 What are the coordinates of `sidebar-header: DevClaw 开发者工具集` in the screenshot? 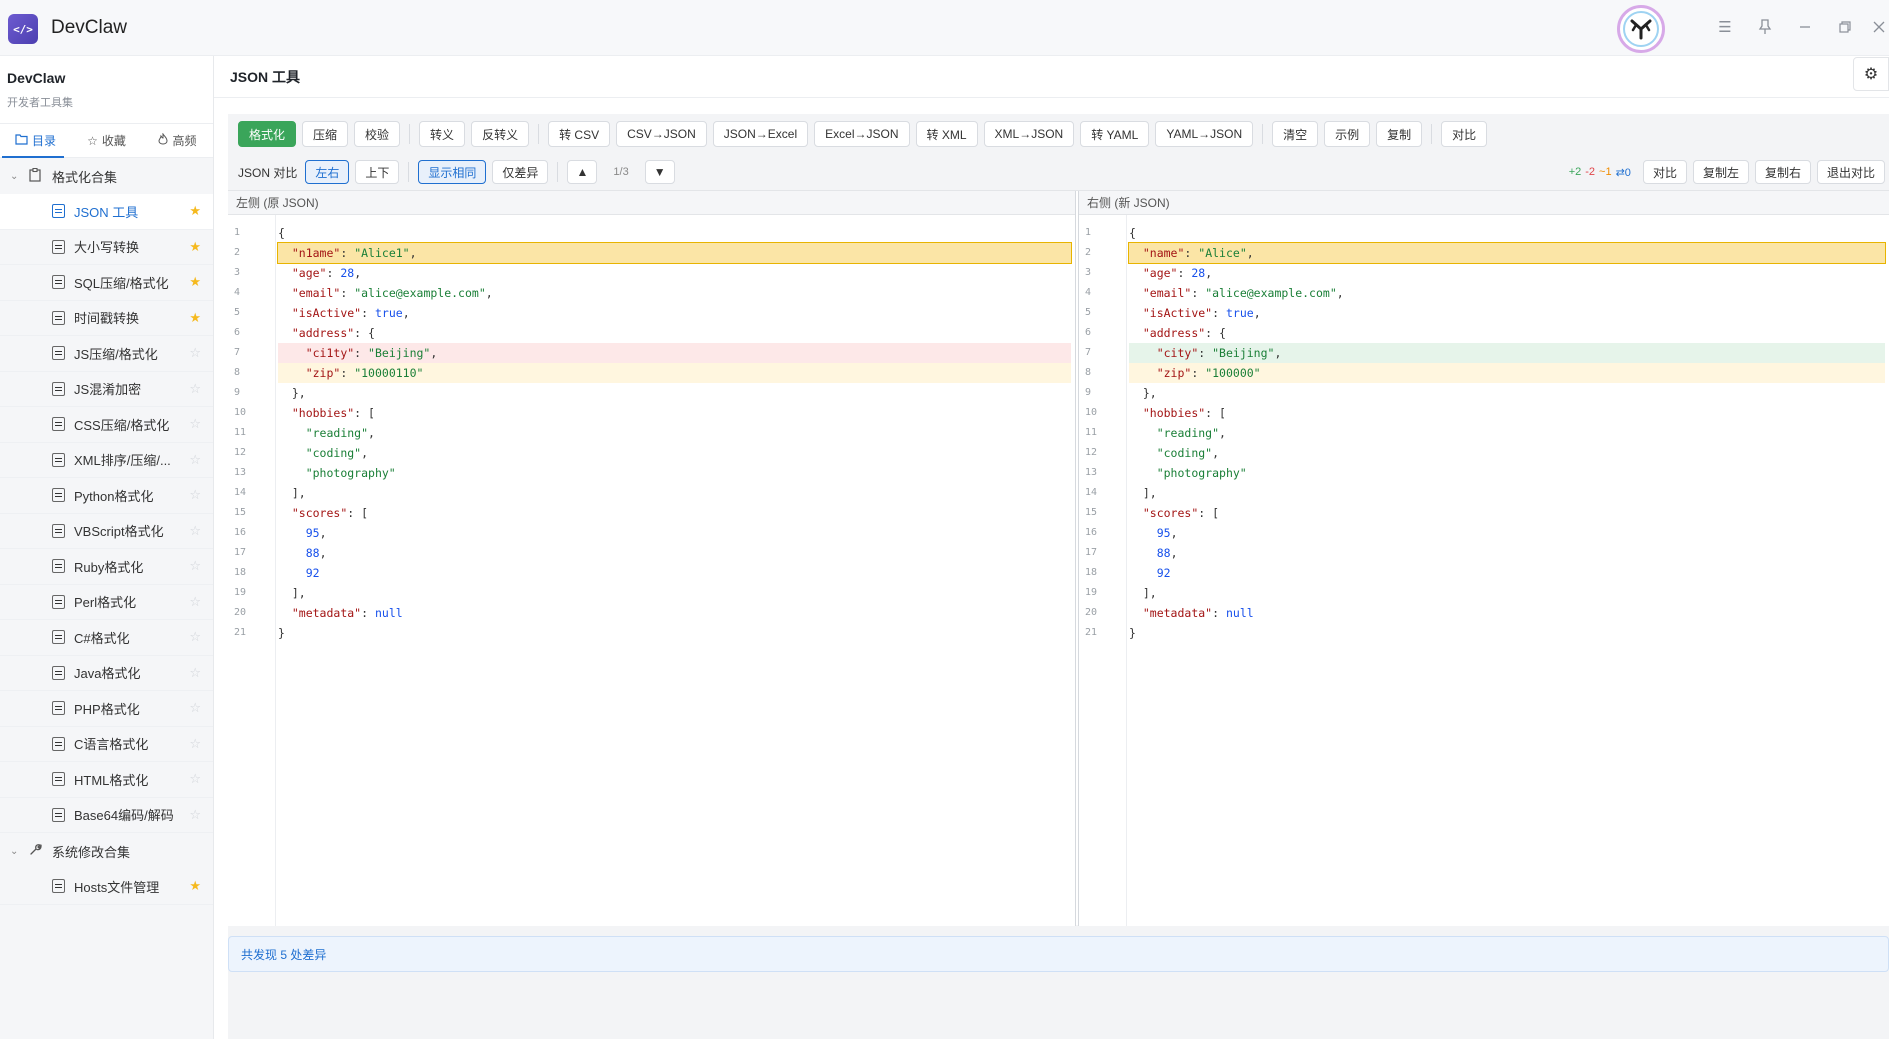 It's located at (106, 90).